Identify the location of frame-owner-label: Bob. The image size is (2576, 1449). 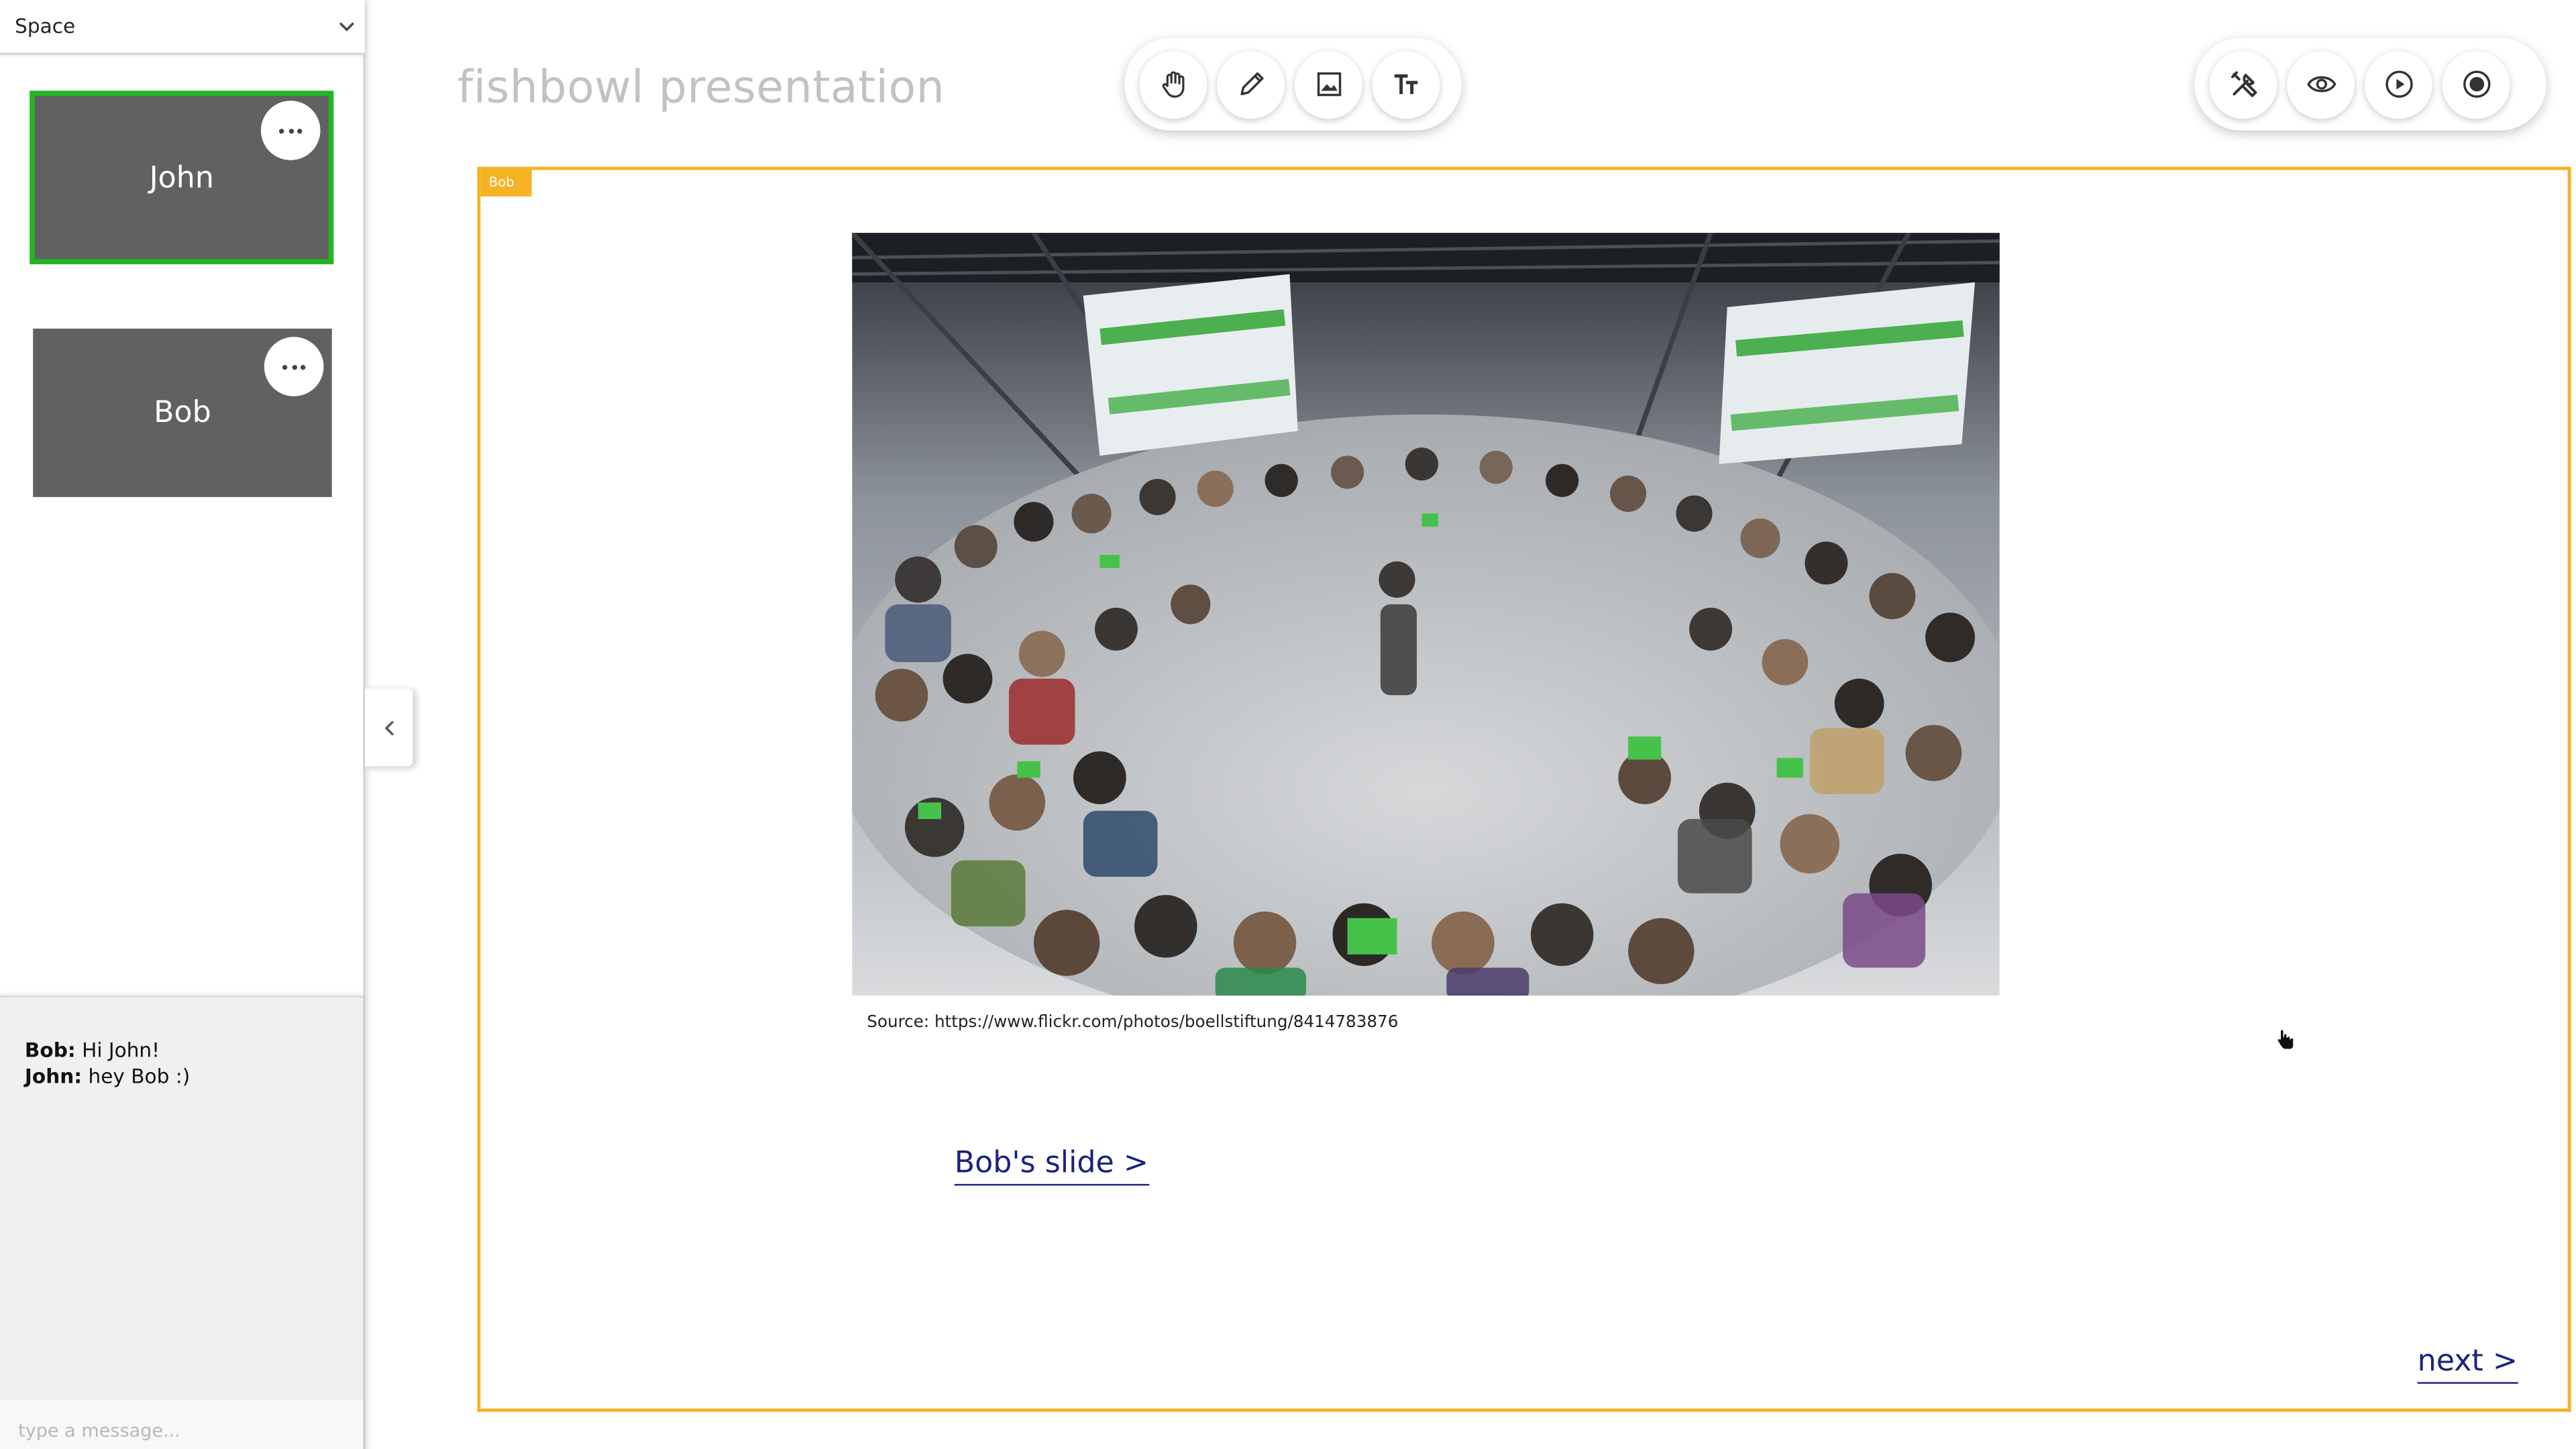
(506, 183).